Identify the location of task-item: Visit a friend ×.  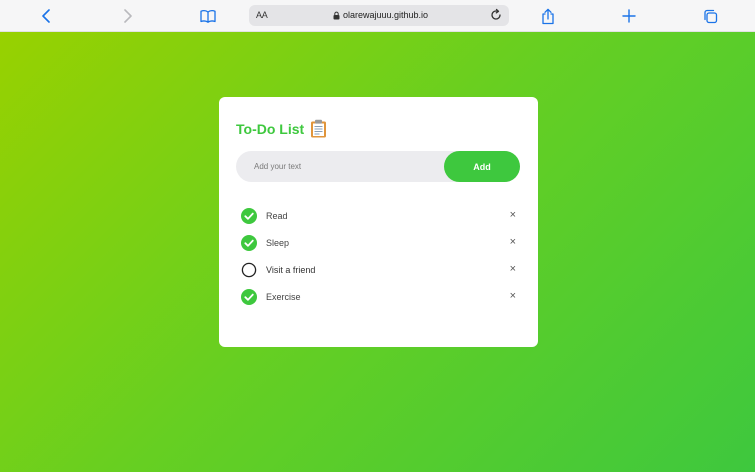
(378, 269).